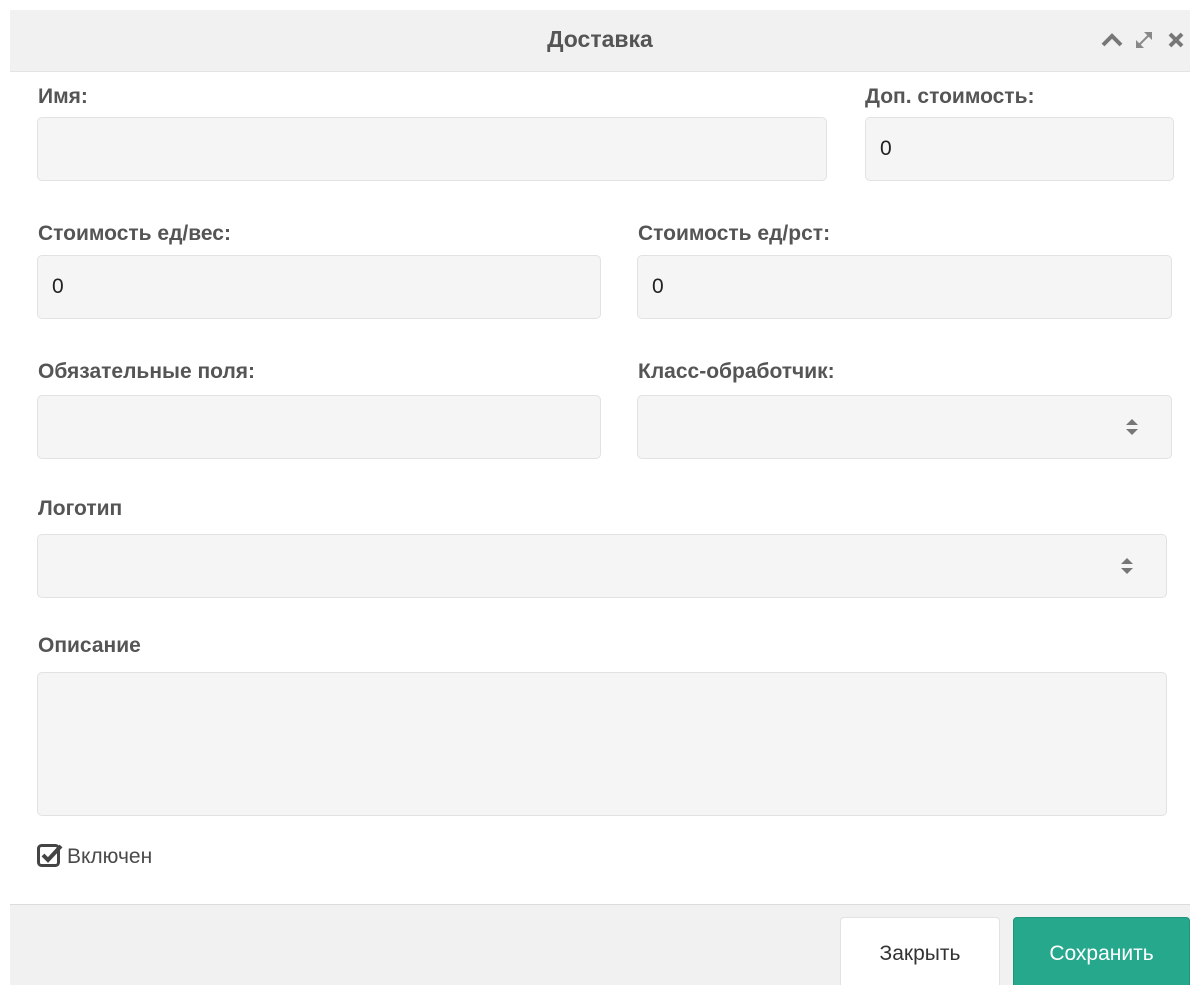 Image resolution: width=1190 pixels, height=985 pixels. Describe the element at coordinates (600, 944) in the screenshot. I see `dialog-footer: Закрыть Сохранить` at that location.